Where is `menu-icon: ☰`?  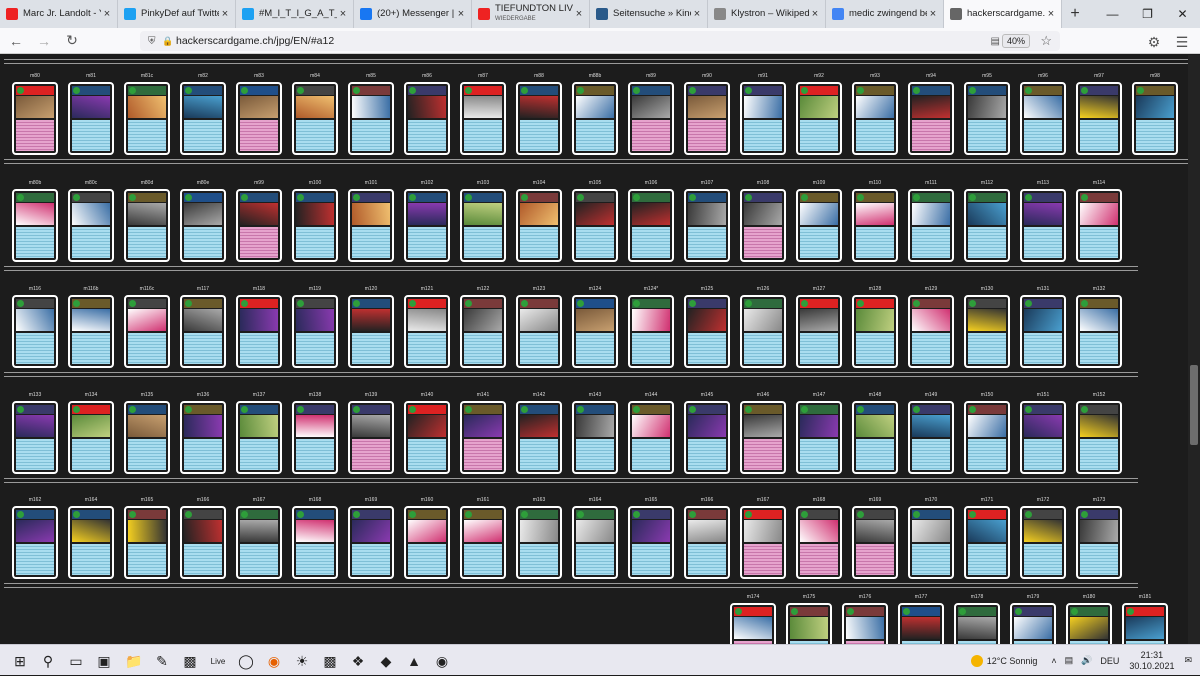 menu-icon: ☰ is located at coordinates (1182, 42).